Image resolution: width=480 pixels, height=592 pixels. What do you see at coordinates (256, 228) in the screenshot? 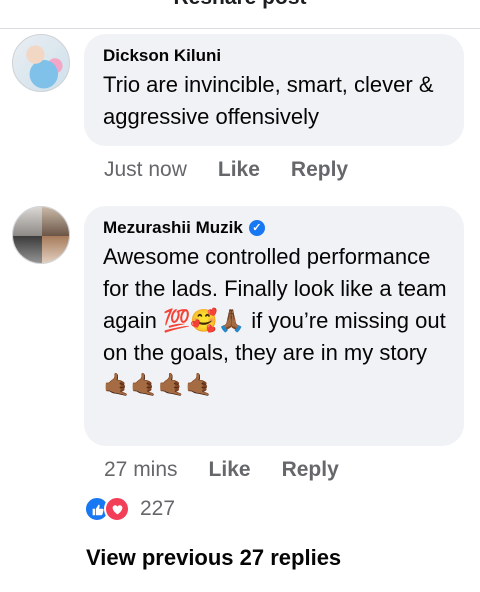
I see `verified-badge-icon: ✓` at bounding box center [256, 228].